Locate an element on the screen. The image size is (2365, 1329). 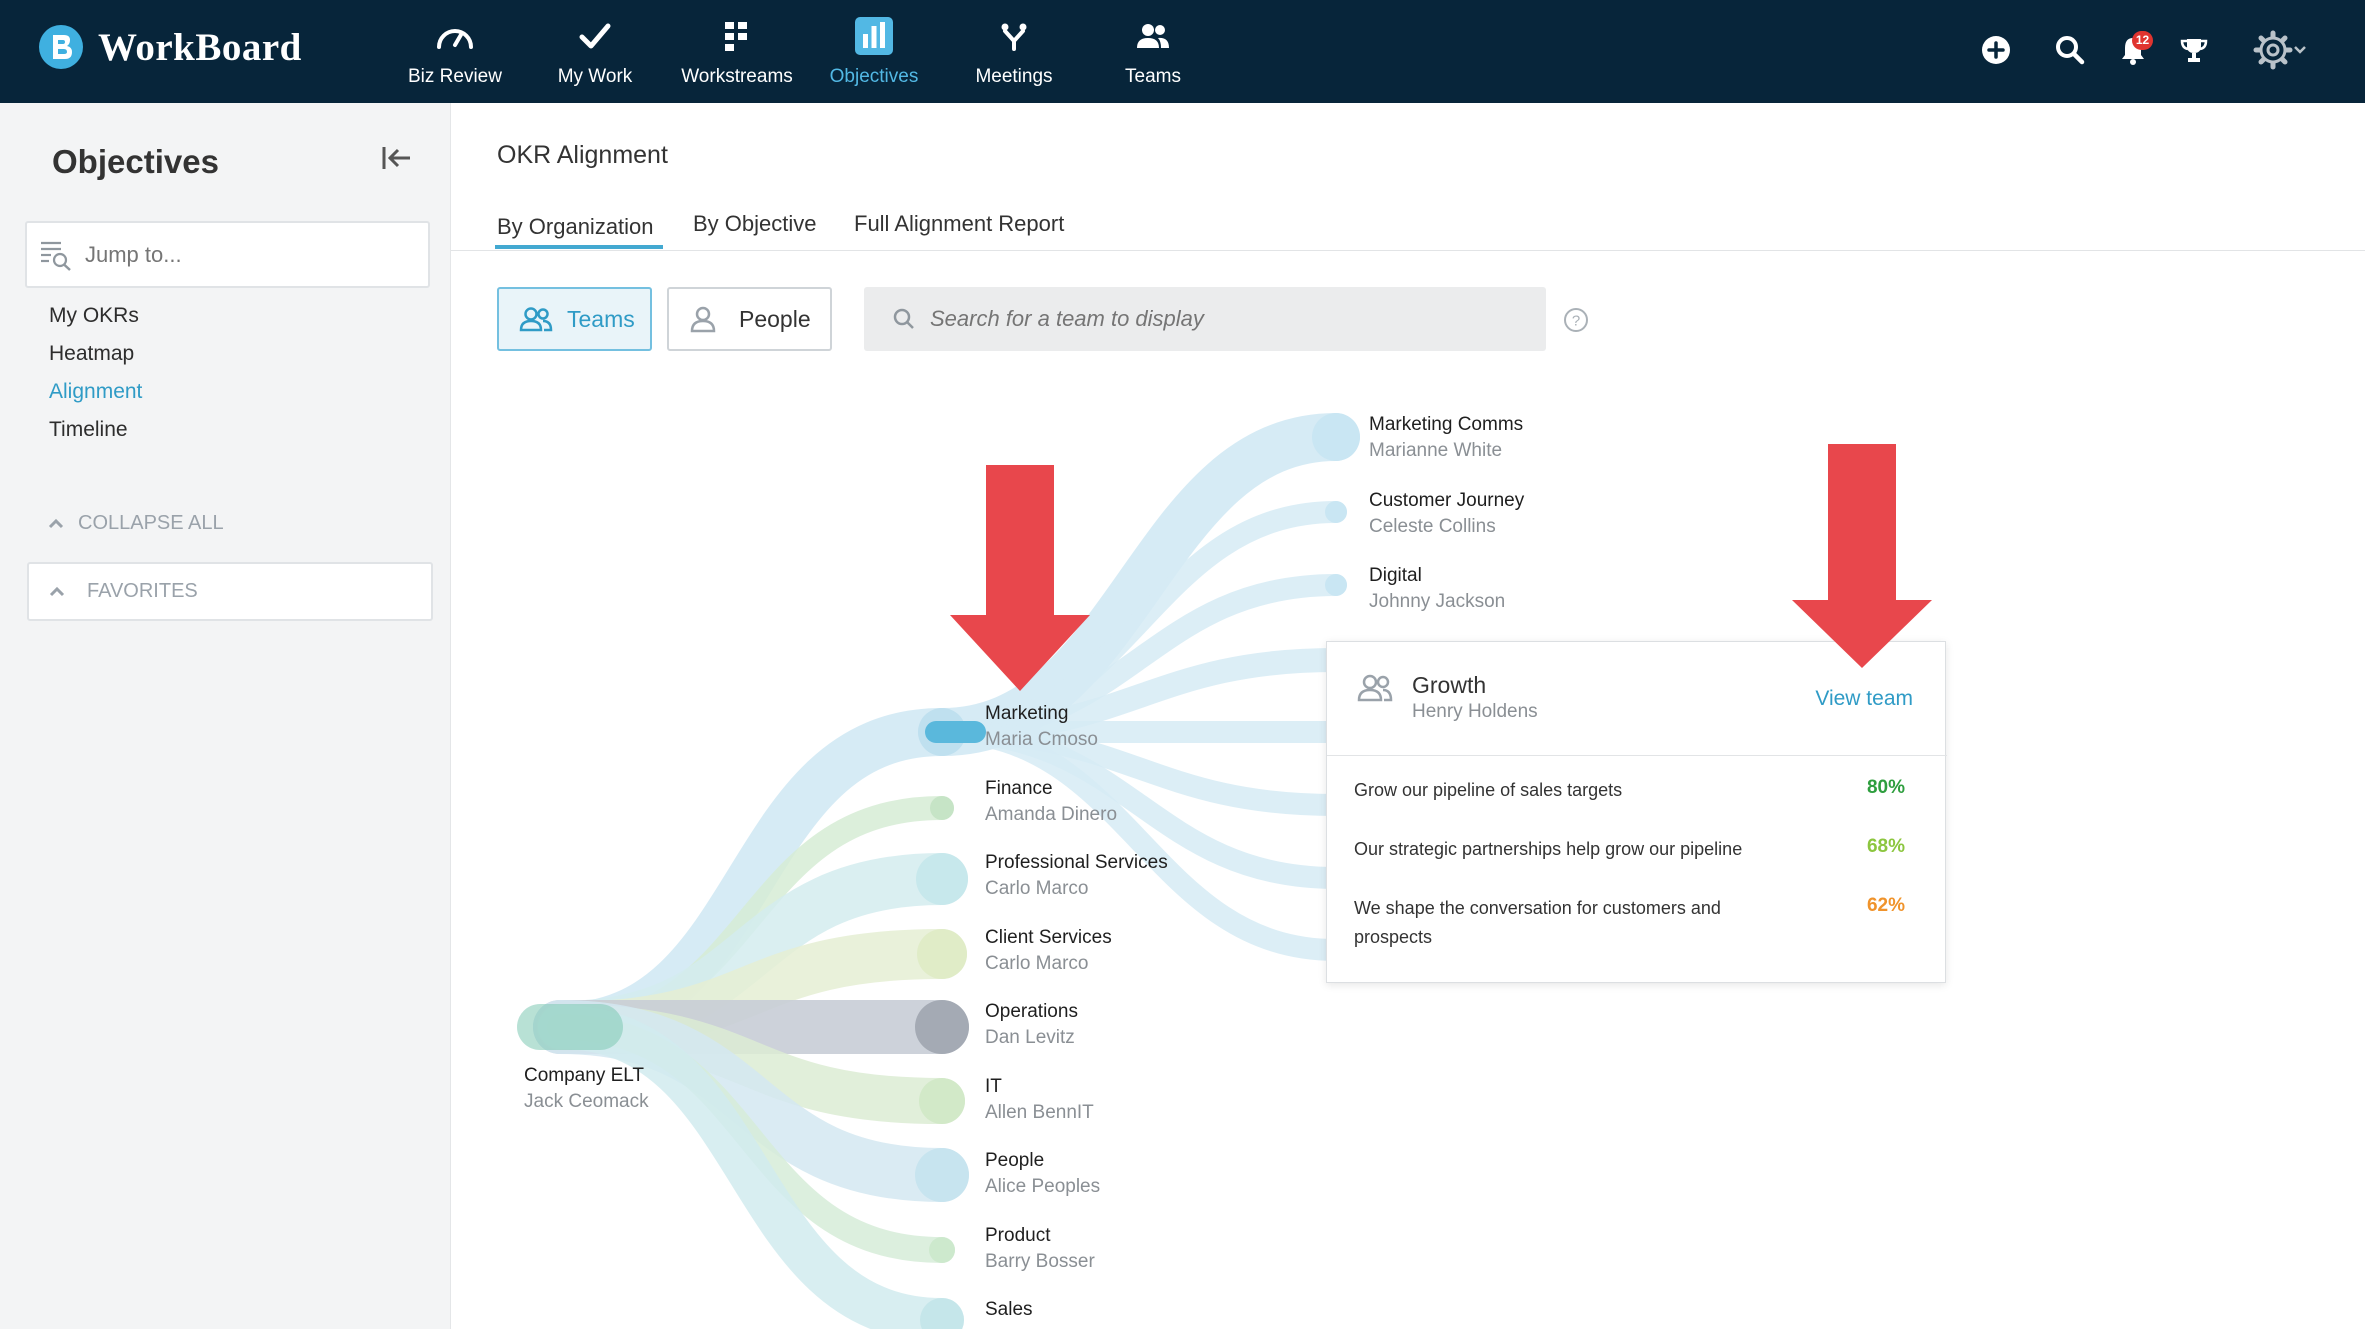
node-owner: Allen BennIT is located at coordinates (1039, 1112).